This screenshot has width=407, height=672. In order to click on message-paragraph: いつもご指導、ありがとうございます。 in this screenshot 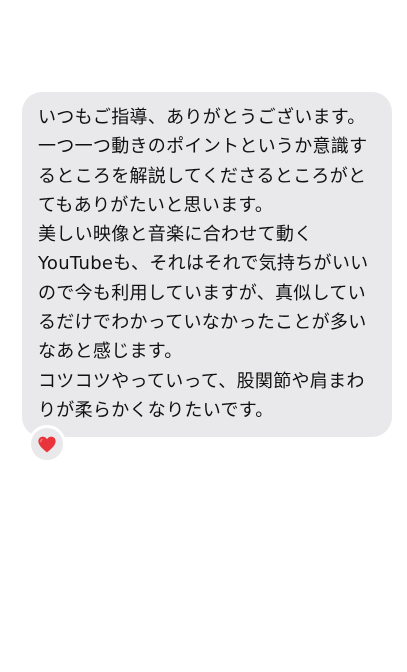, I will do `click(202, 117)`.